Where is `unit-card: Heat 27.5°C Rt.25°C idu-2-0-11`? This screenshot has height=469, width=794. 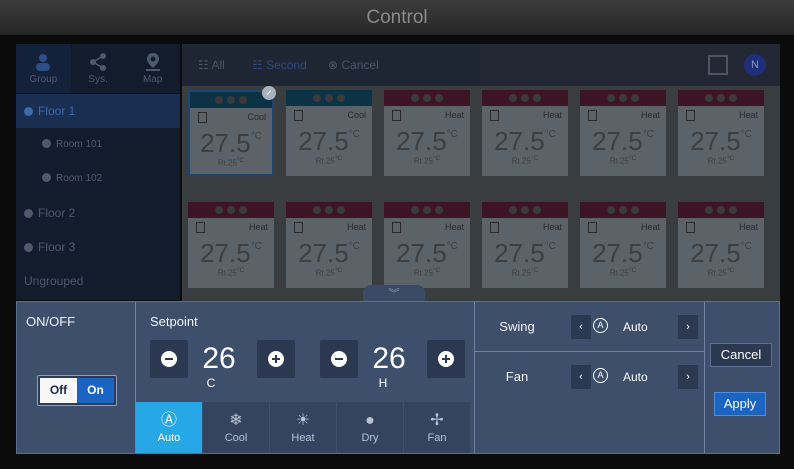
unit-card: Heat 27.5°C Rt.25°C idu-2-0-11 is located at coordinates (525, 140).